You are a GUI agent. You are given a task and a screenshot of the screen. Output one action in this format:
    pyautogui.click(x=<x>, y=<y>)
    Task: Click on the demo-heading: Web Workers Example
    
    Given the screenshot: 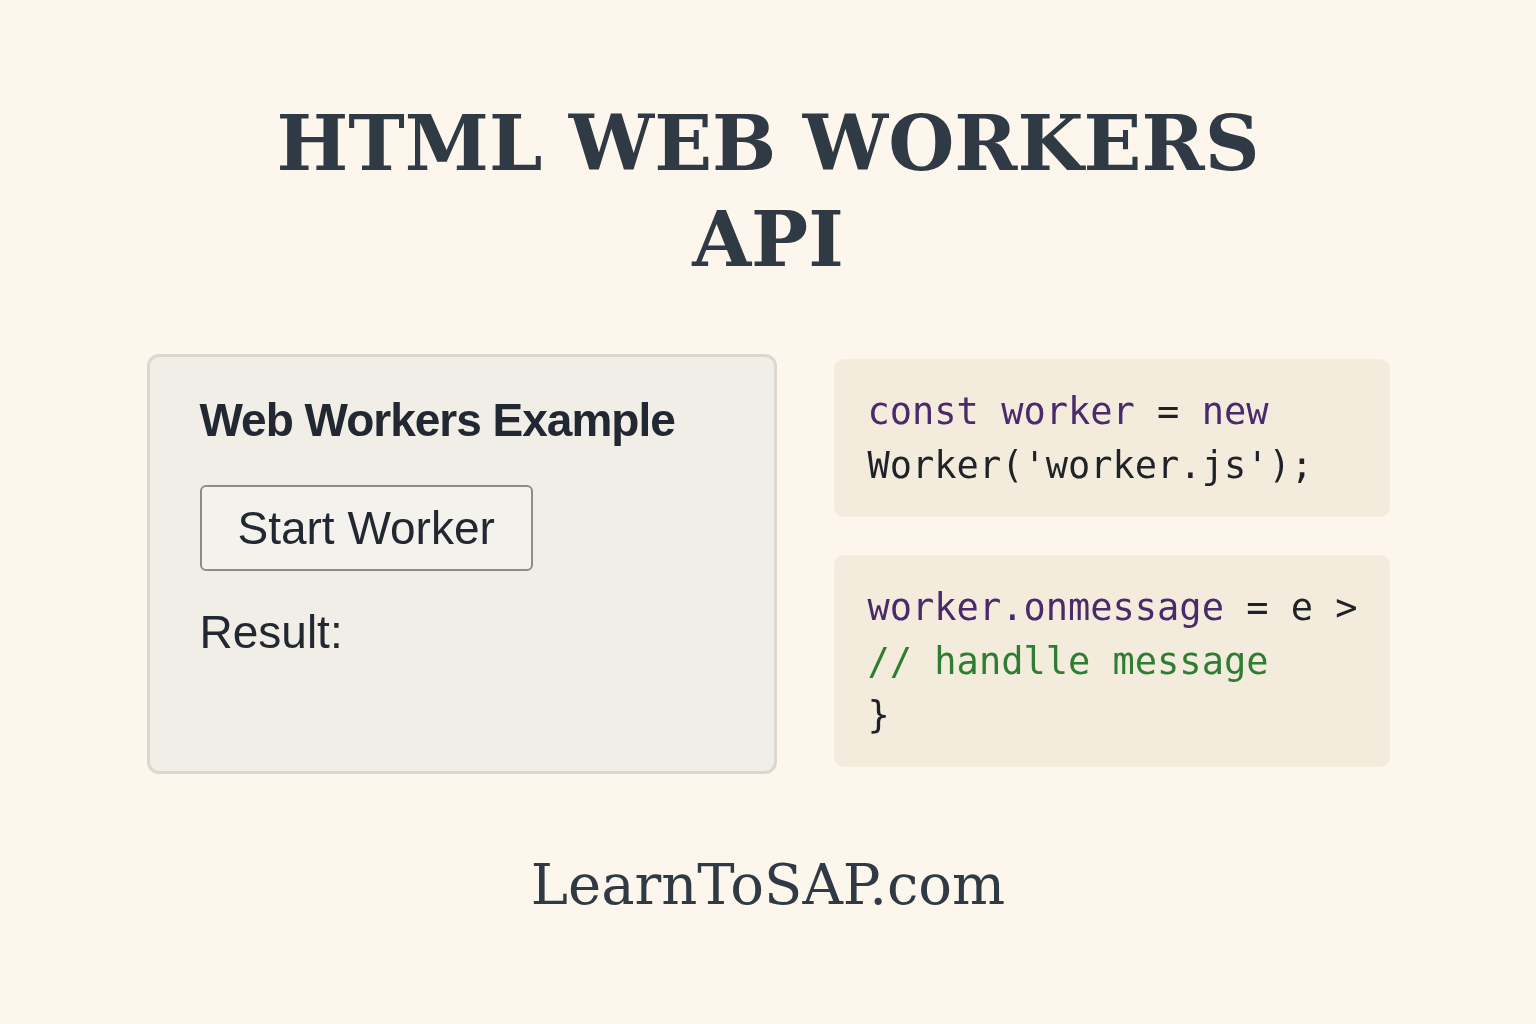 What is the action you would take?
    pyautogui.click(x=437, y=420)
    